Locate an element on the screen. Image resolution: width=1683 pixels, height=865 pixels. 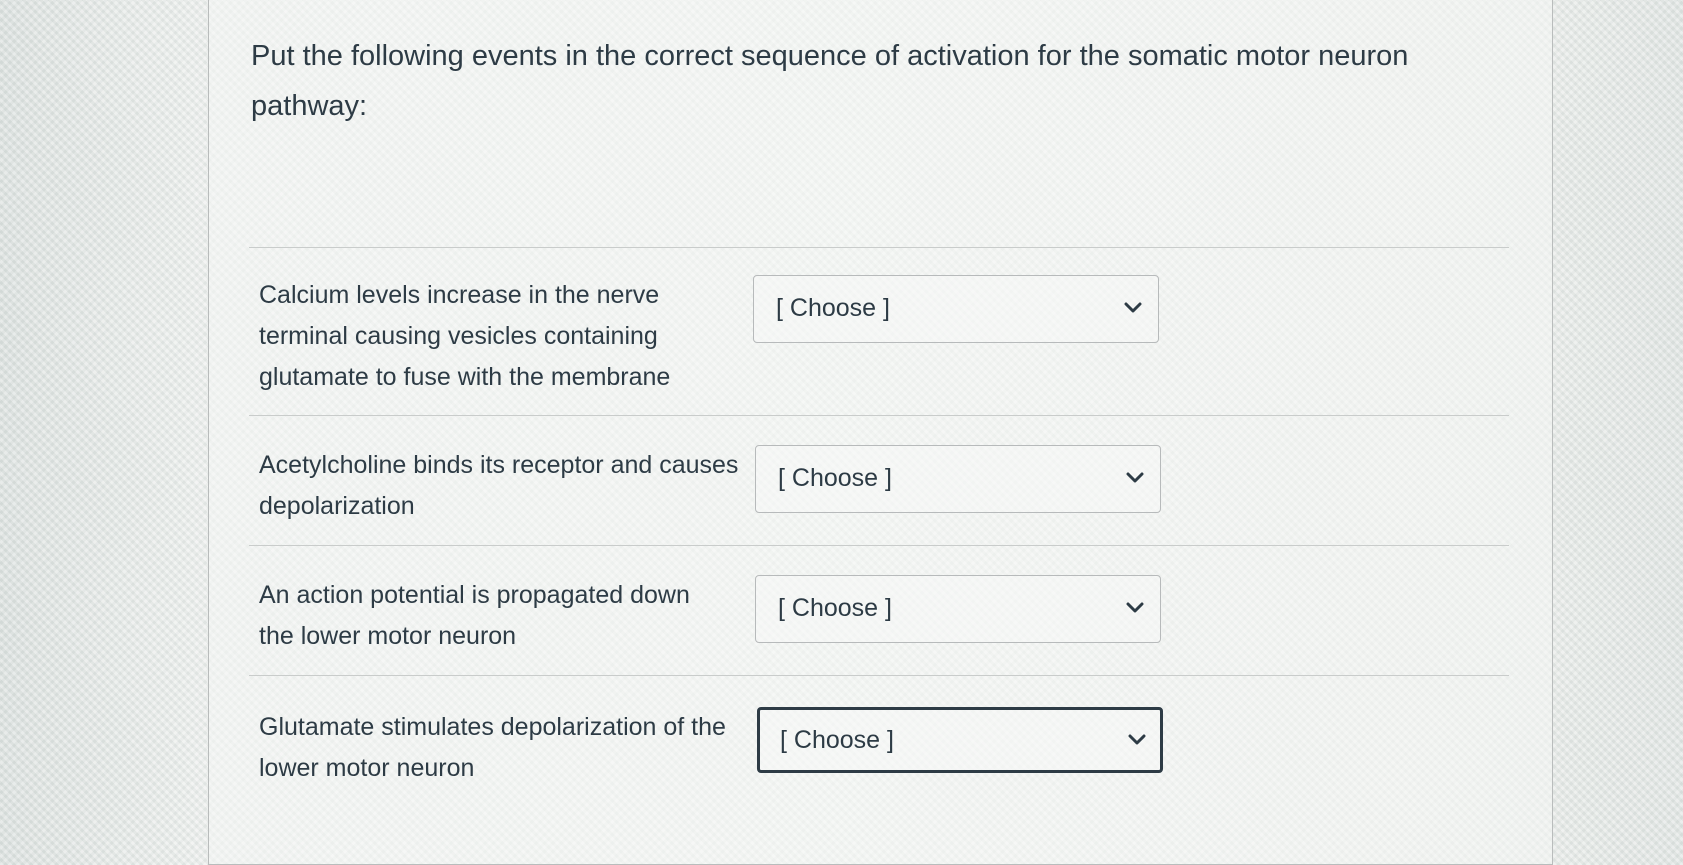
match-select-2: [ Choose ] is located at coordinates (958, 479).